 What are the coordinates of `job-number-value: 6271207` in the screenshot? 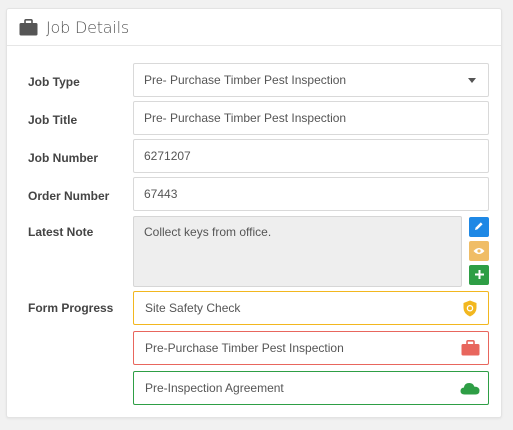 It's located at (167, 156).